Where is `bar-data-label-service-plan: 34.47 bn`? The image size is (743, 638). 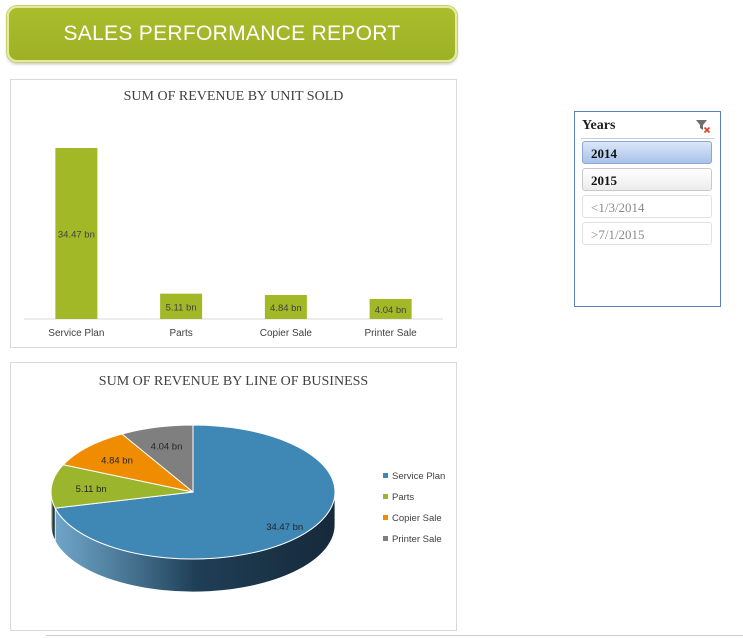 bar-data-label-service-plan: 34.47 bn is located at coordinates (76, 235).